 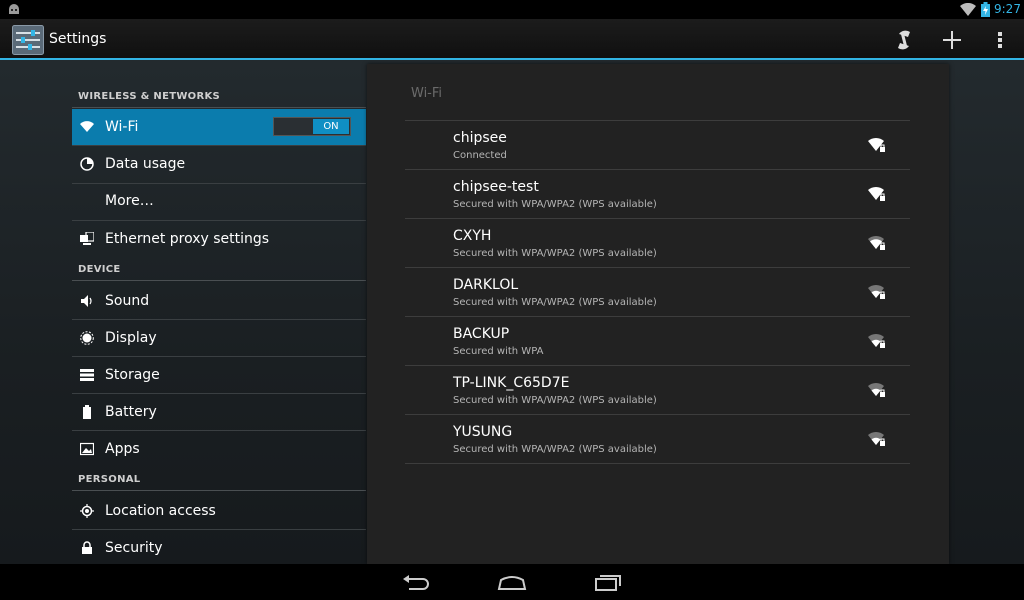 What do you see at coordinates (480, 138) in the screenshot?
I see `network-name: chipsee` at bounding box center [480, 138].